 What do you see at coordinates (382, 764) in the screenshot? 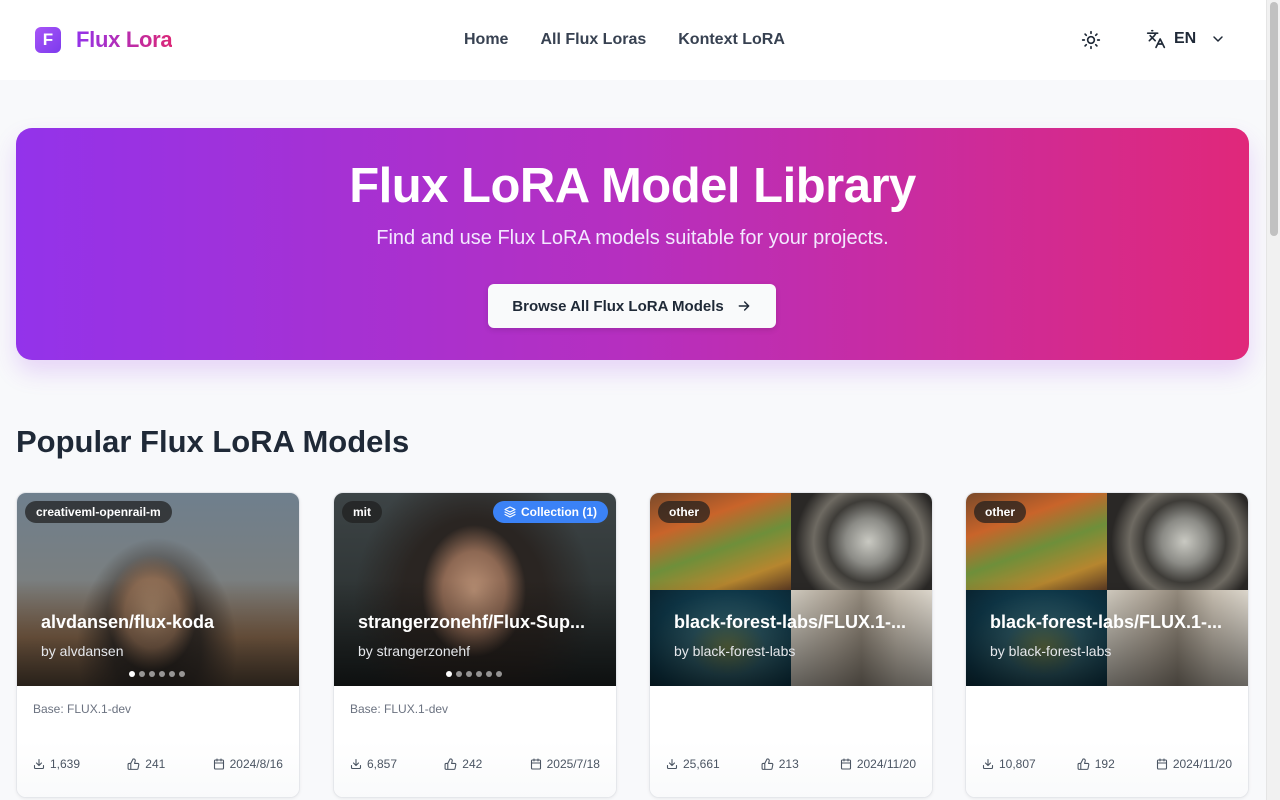
I see `download-count-value: 6,857` at bounding box center [382, 764].